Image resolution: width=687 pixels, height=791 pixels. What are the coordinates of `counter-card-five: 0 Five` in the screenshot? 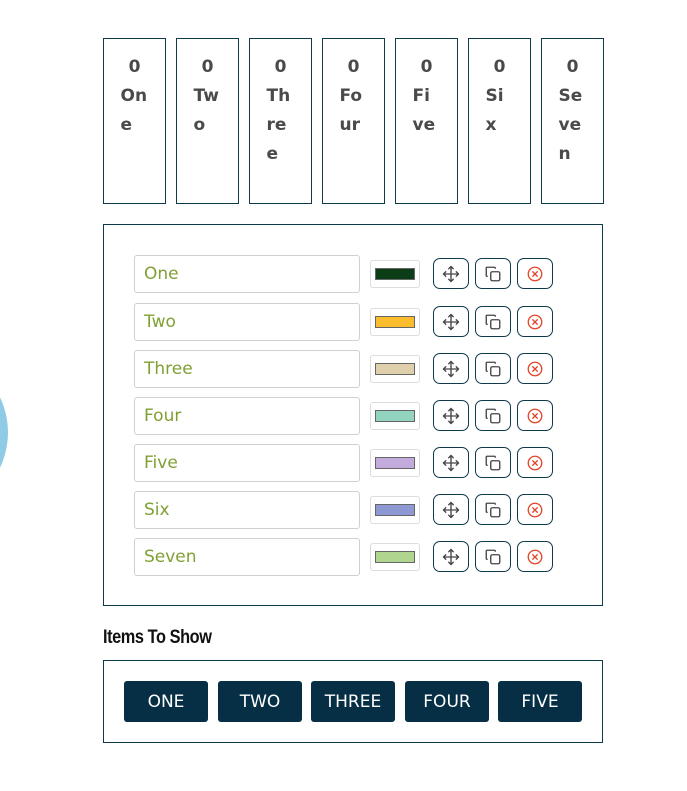 It's located at (426, 121).